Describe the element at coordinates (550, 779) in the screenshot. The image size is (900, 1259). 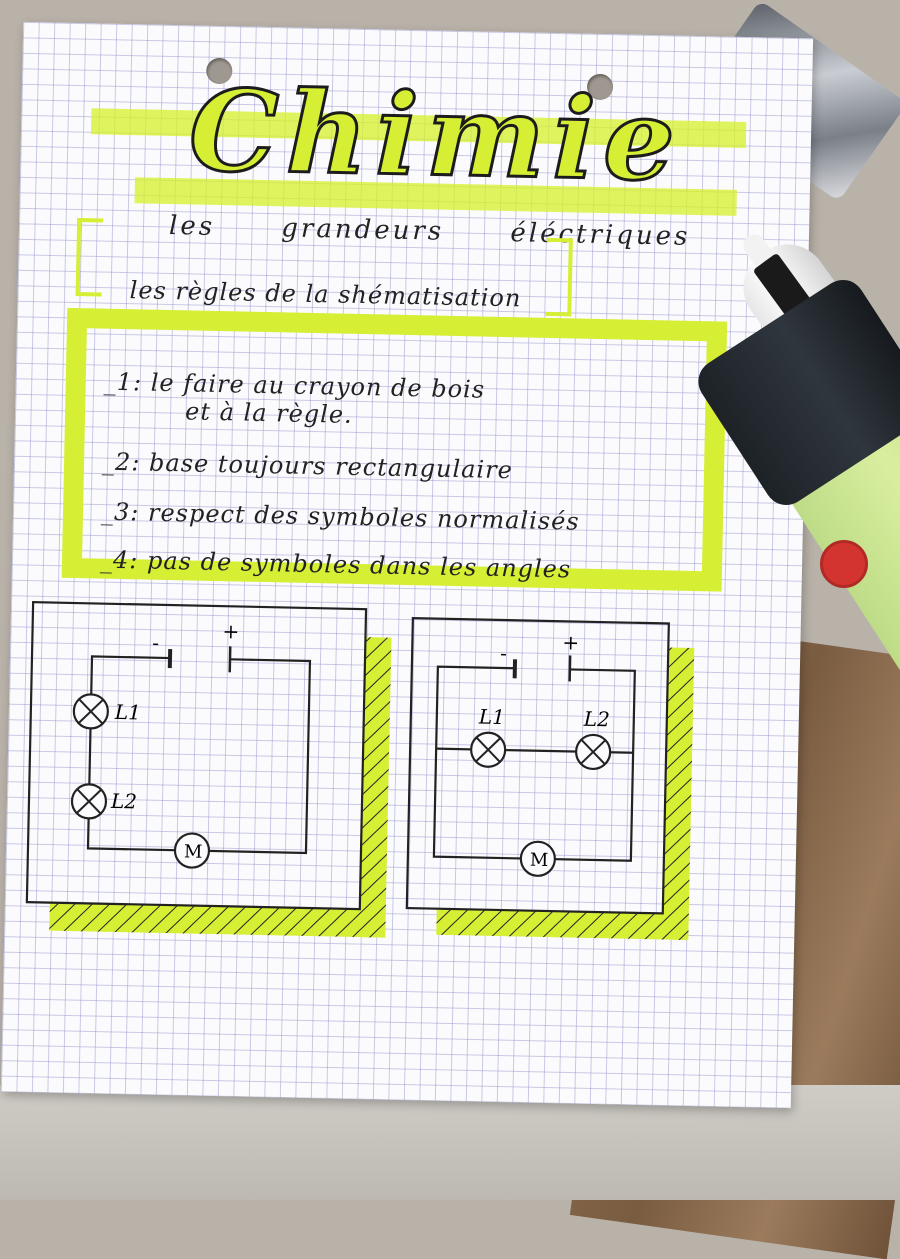
I see `circuit-parallel: - + L1 L2 M` at that location.